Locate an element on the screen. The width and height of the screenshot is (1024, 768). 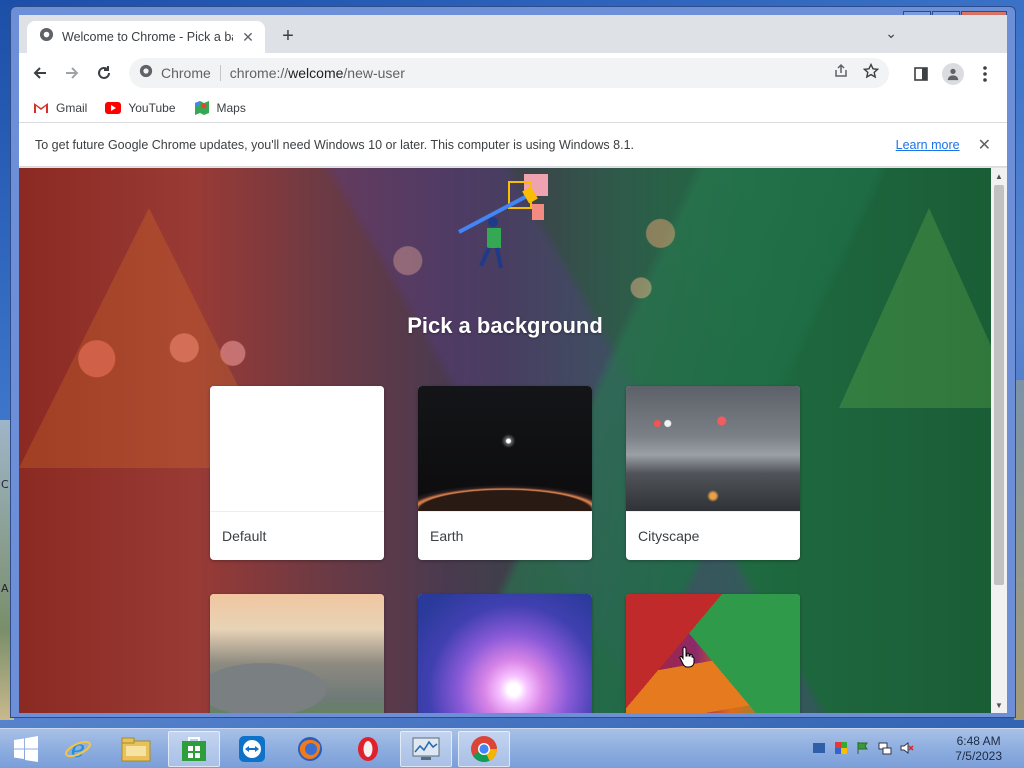
bookmark-gmail: Gmail is located at coordinates (60, 108).